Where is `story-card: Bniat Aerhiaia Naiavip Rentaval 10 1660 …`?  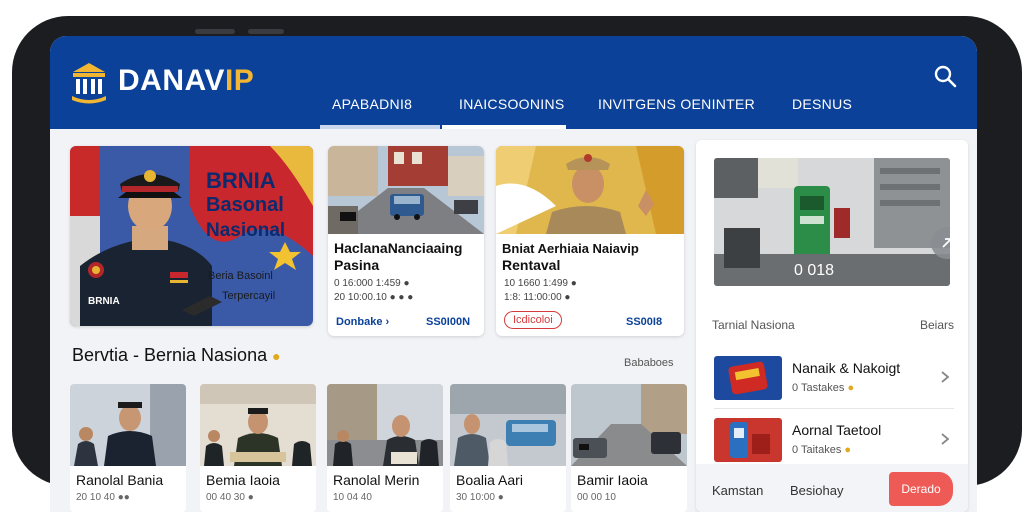
story-card: Bniat Aerhiaia Naiavip Rentaval 10 1660 … is located at coordinates (590, 241).